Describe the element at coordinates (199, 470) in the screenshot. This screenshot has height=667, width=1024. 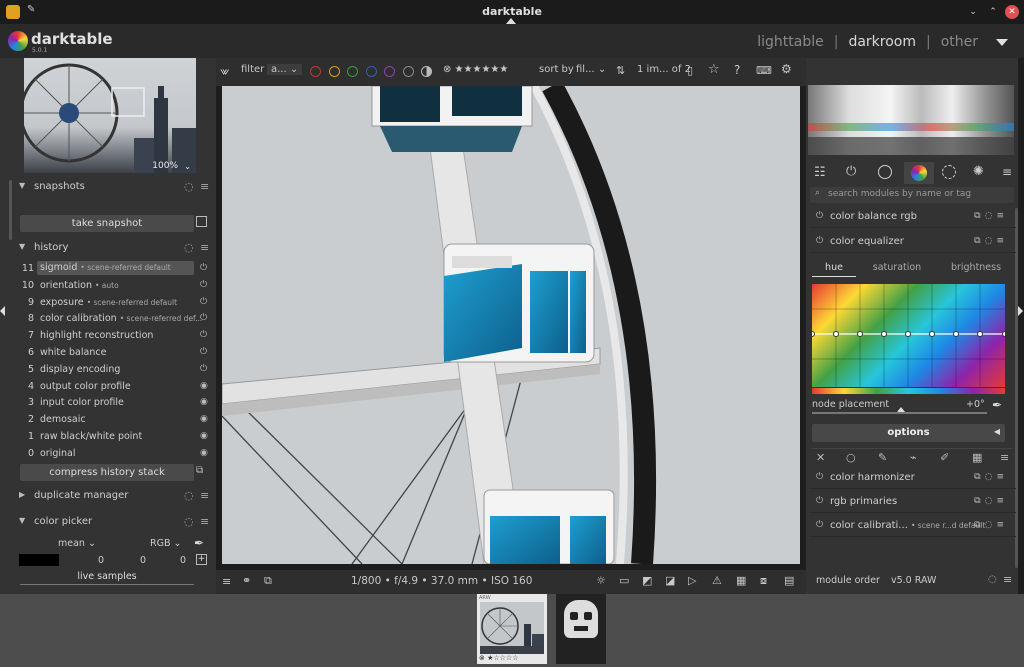
I see `create-style-icon: ⧉` at that location.